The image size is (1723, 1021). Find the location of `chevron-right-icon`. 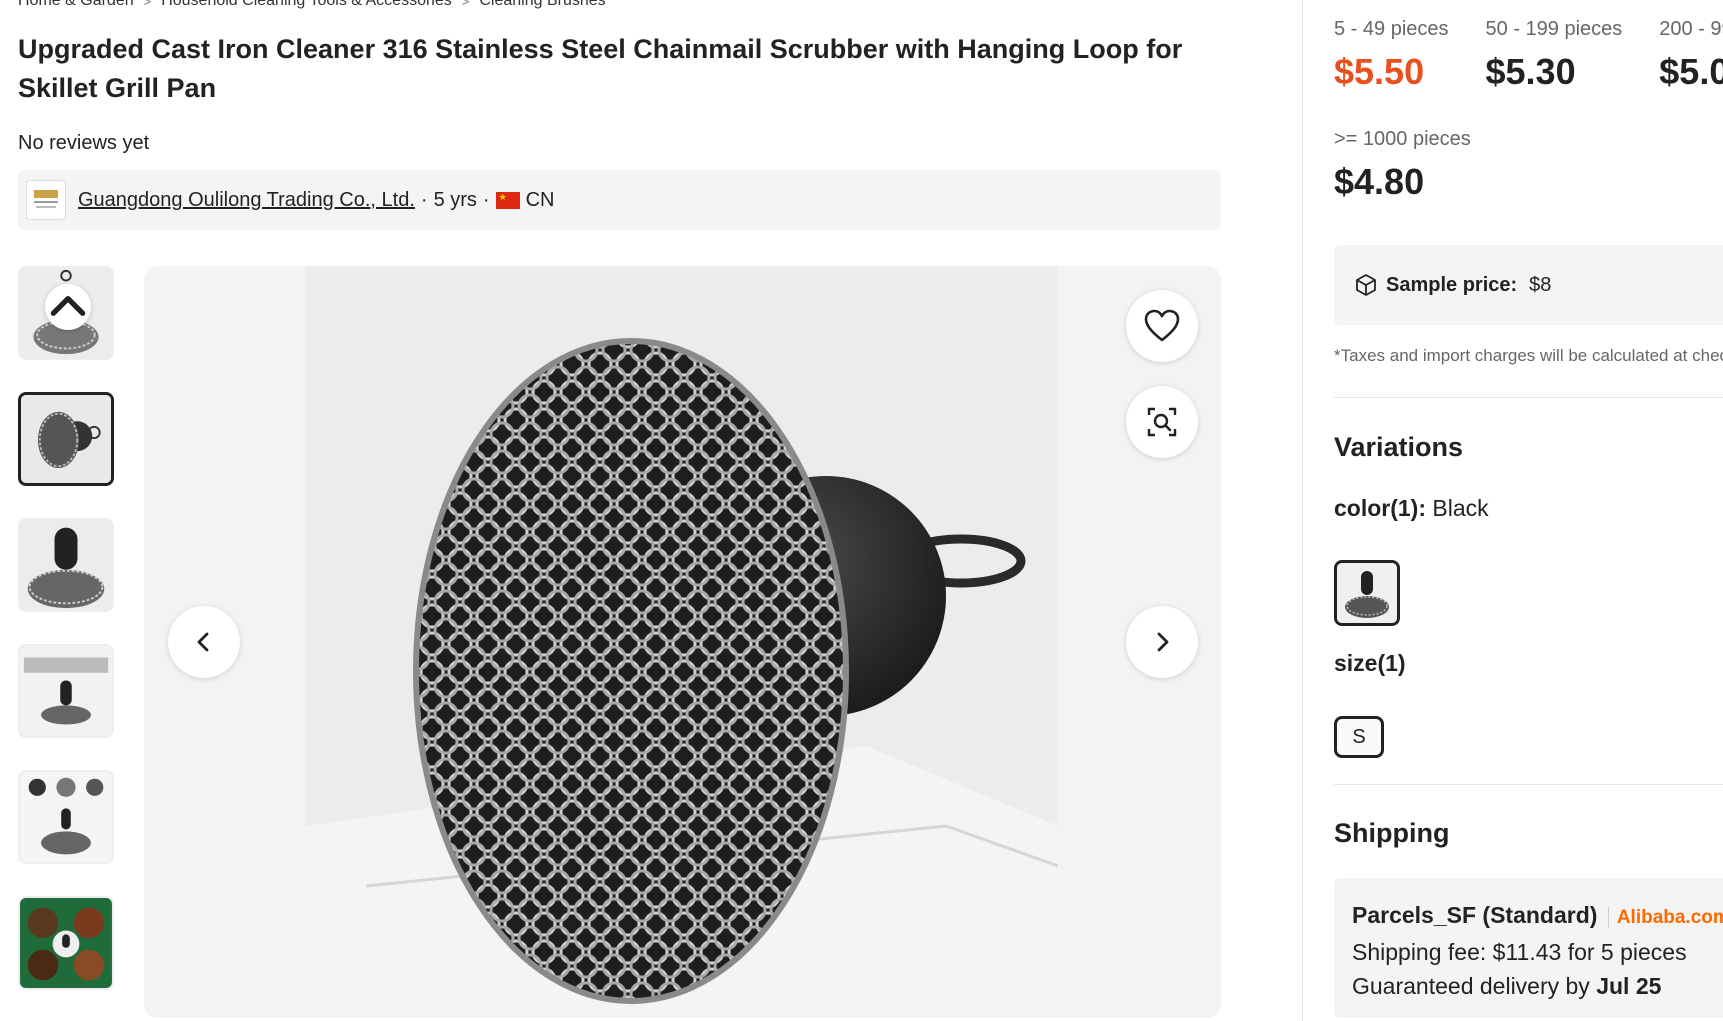

chevron-right-icon is located at coordinates (1163, 642).